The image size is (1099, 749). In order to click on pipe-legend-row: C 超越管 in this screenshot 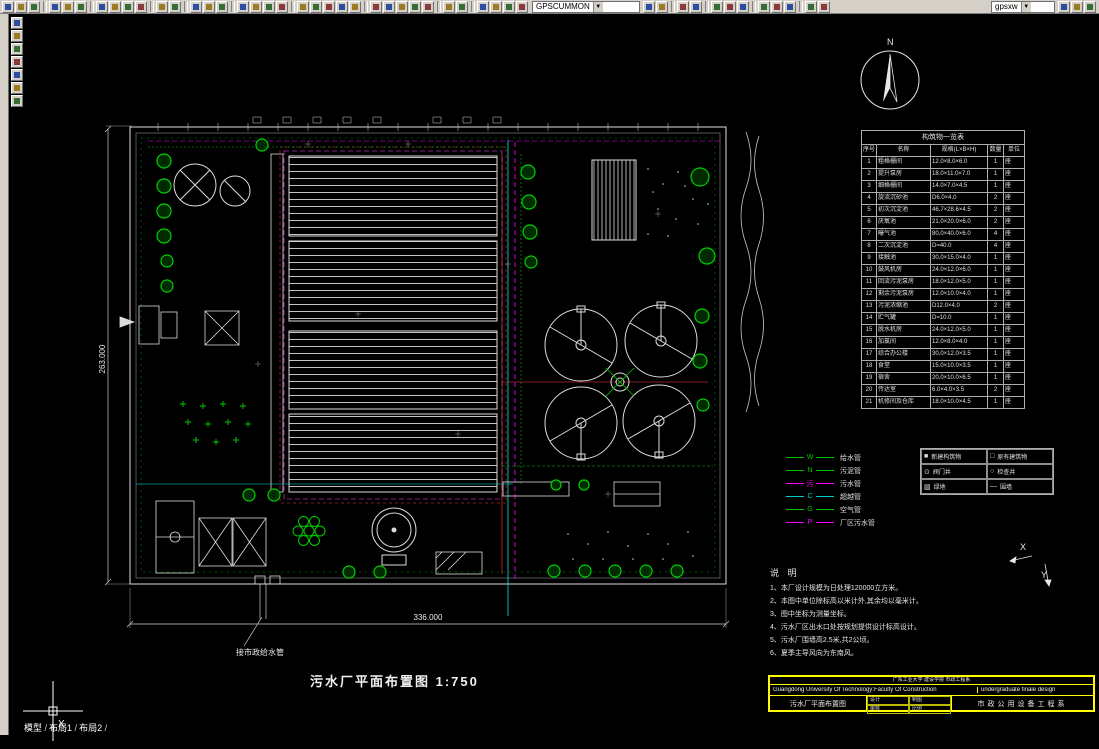, I will do `click(830, 496)`.